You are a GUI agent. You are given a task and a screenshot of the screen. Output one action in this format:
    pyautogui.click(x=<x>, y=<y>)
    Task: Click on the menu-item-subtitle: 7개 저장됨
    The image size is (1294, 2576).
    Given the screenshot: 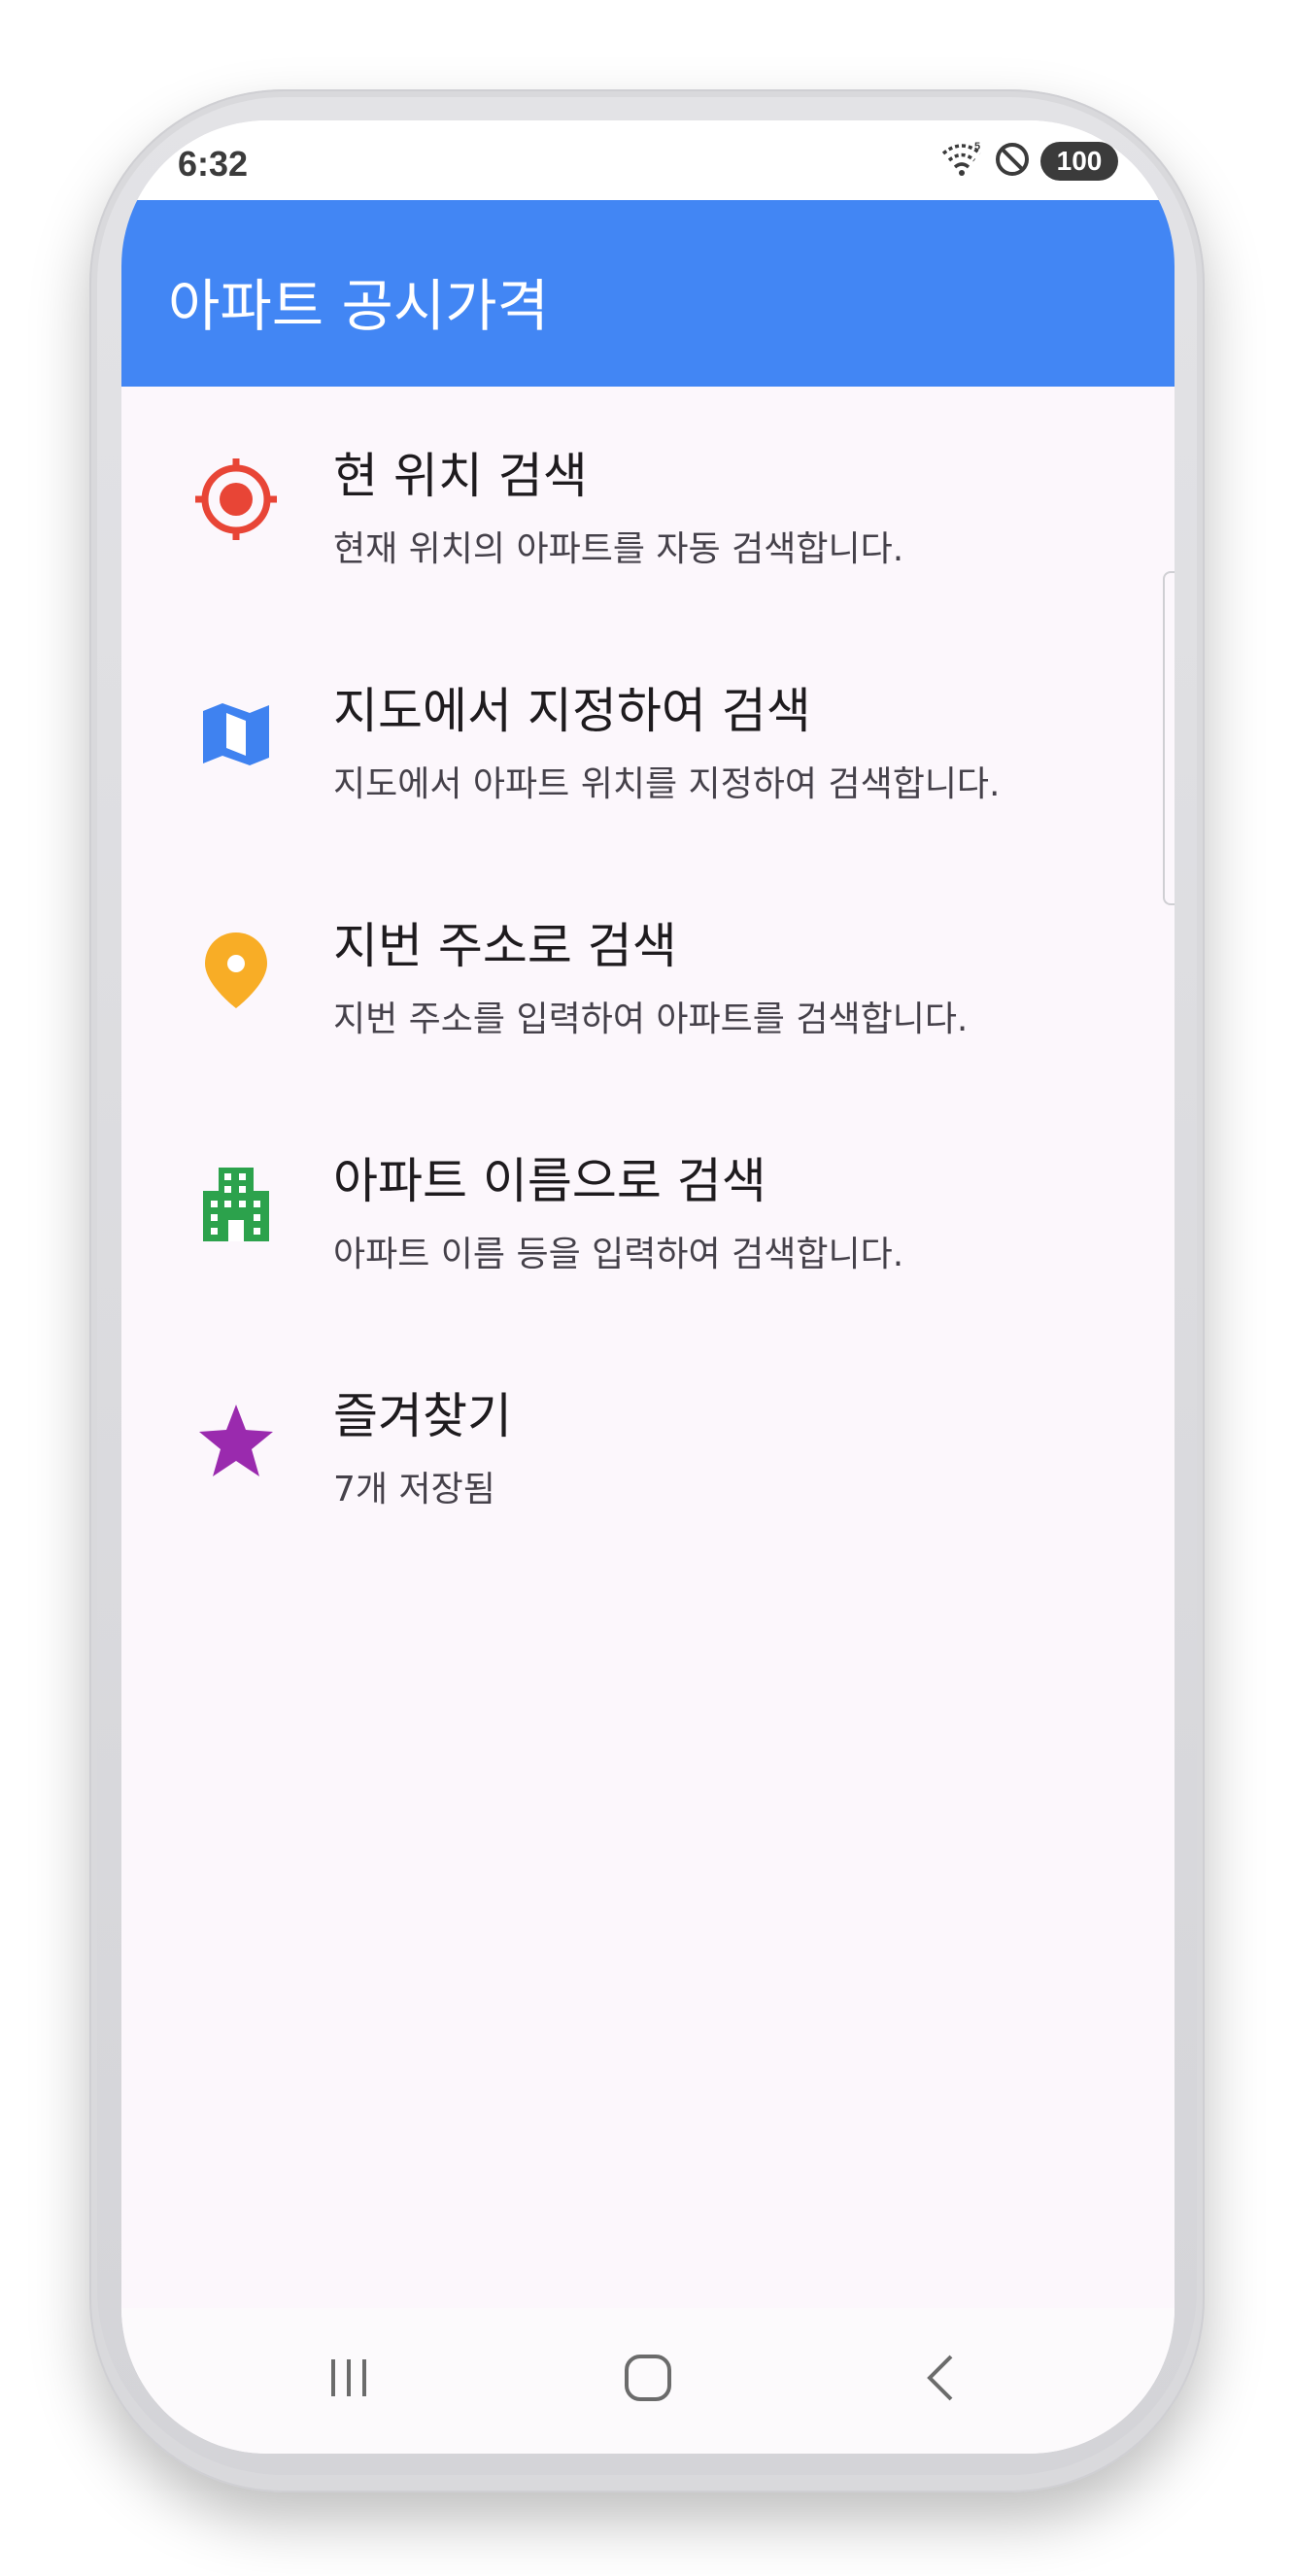 What is the action you would take?
    pyautogui.click(x=414, y=1489)
    